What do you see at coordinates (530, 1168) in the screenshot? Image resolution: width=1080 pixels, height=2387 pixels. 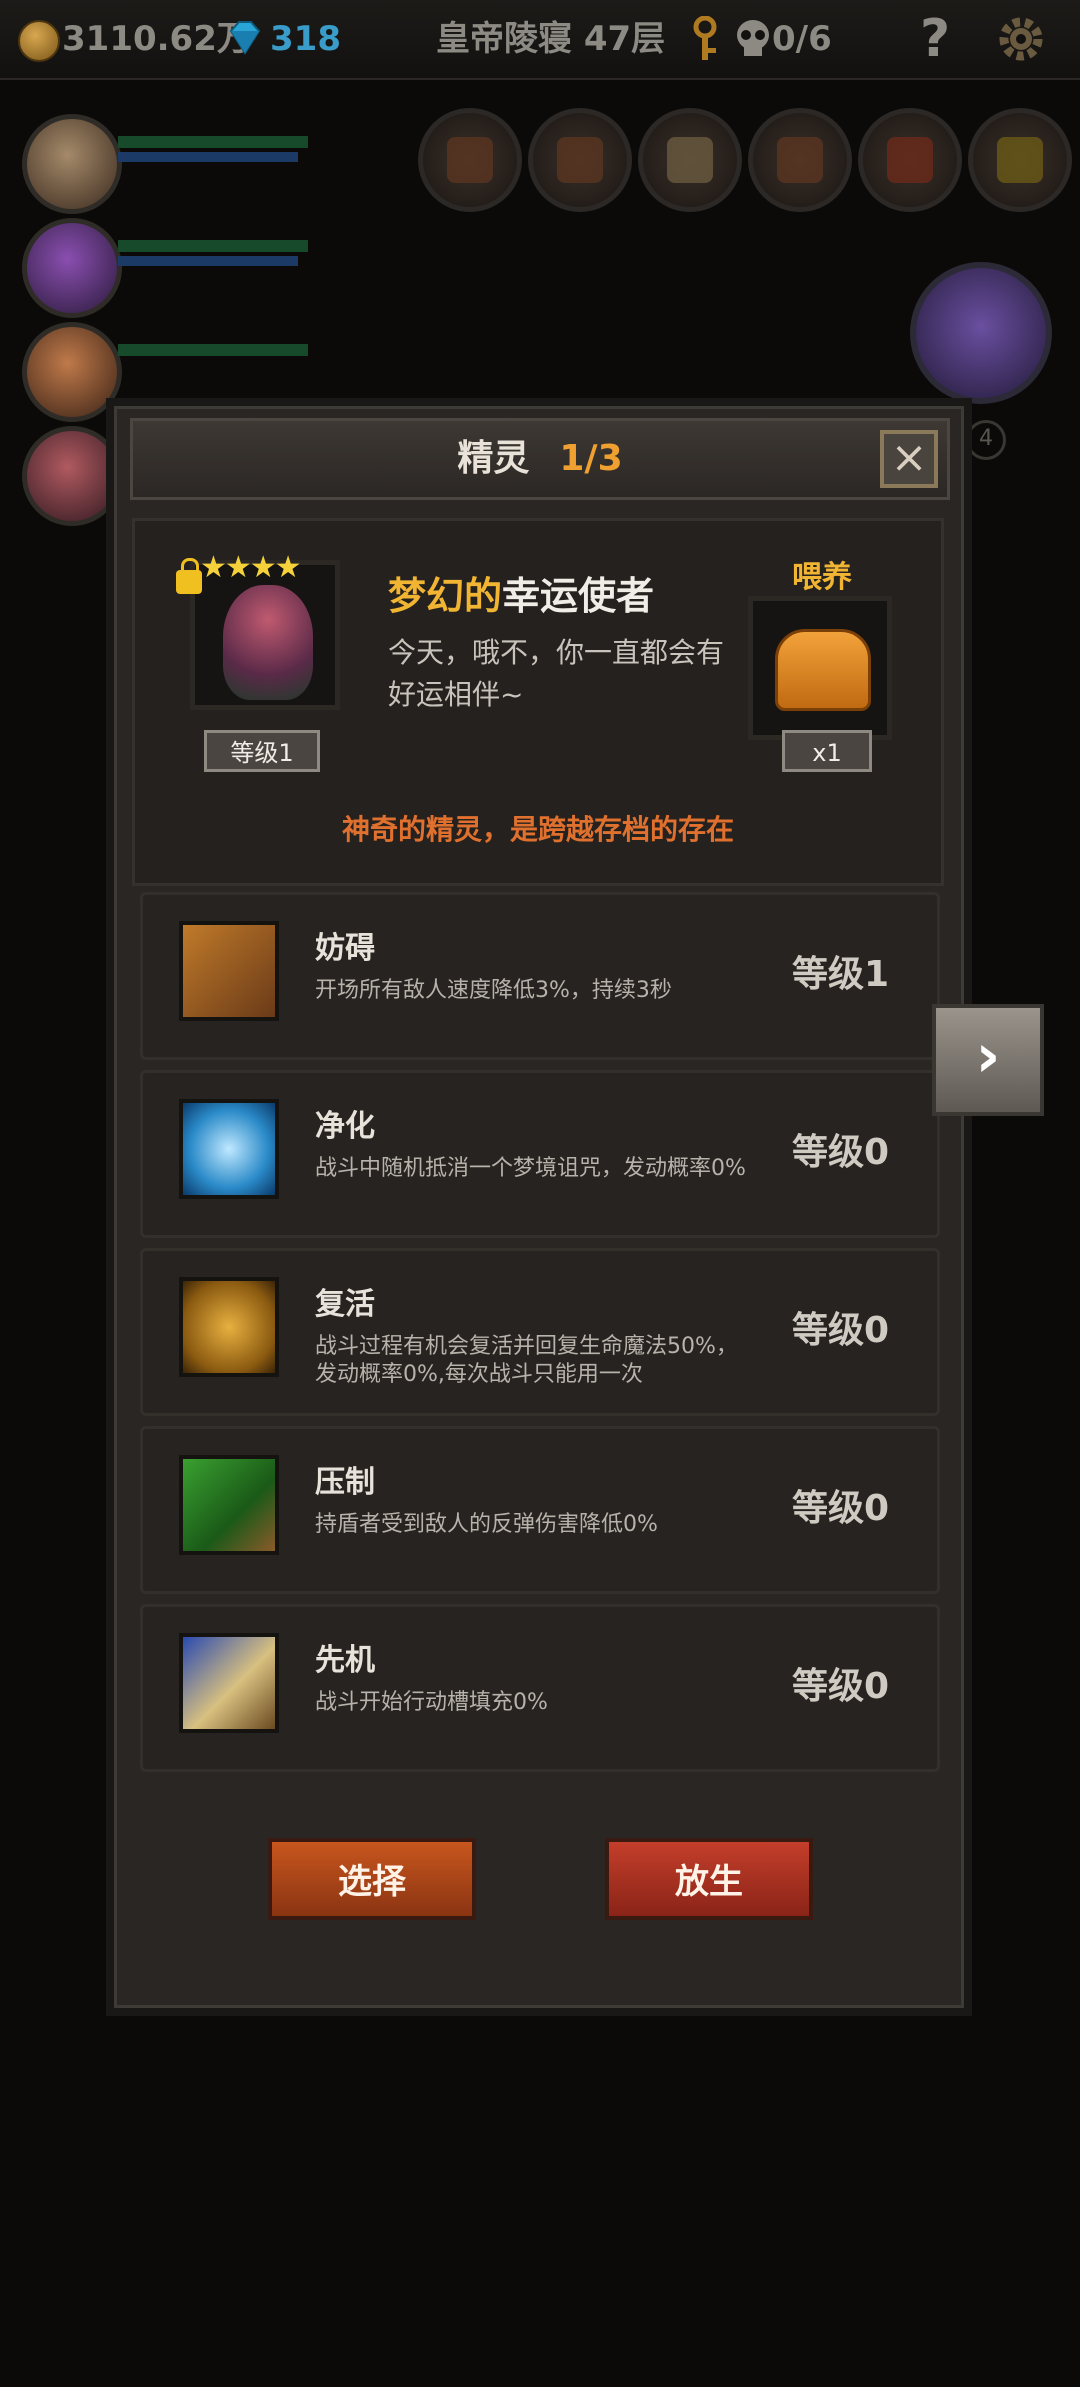 I see `skill-description: 战斗中随机抵消一个梦境诅咒，发动概率0%` at bounding box center [530, 1168].